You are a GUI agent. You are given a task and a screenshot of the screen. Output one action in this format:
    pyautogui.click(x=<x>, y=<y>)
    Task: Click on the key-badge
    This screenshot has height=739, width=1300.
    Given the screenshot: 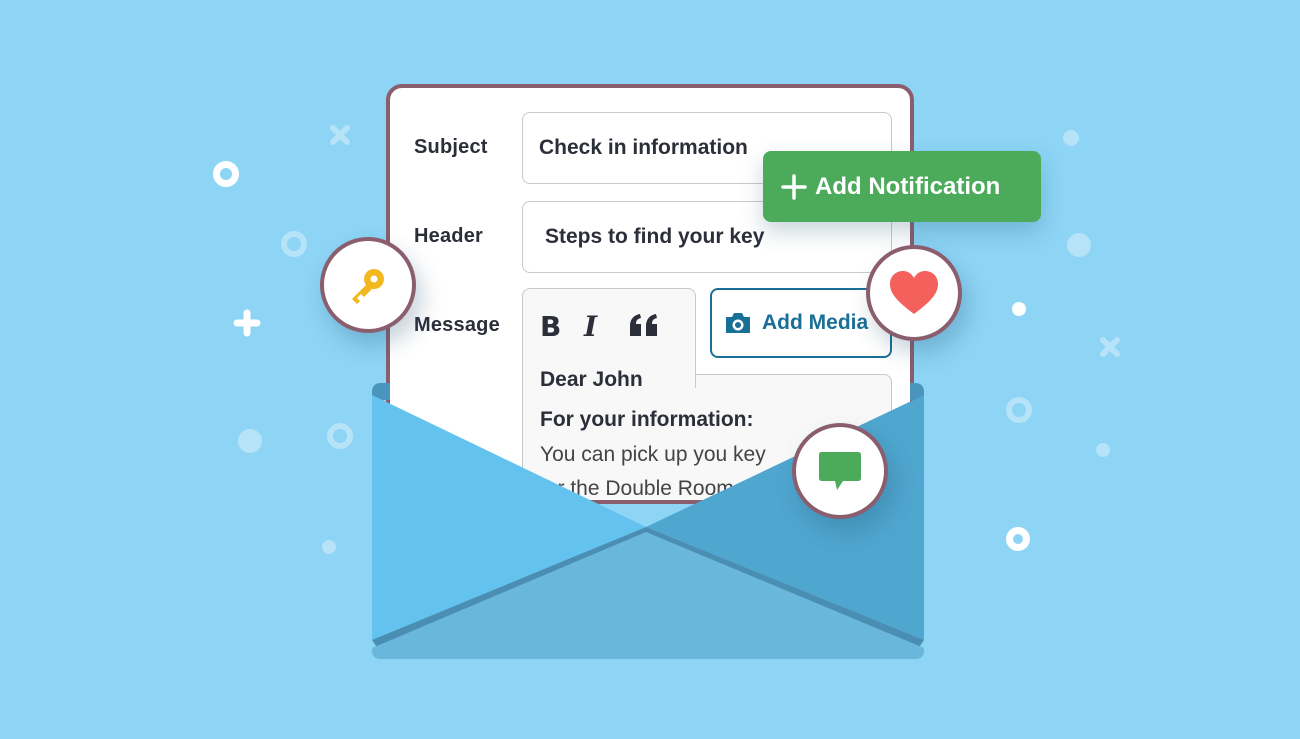 What is the action you would take?
    pyautogui.click(x=368, y=285)
    